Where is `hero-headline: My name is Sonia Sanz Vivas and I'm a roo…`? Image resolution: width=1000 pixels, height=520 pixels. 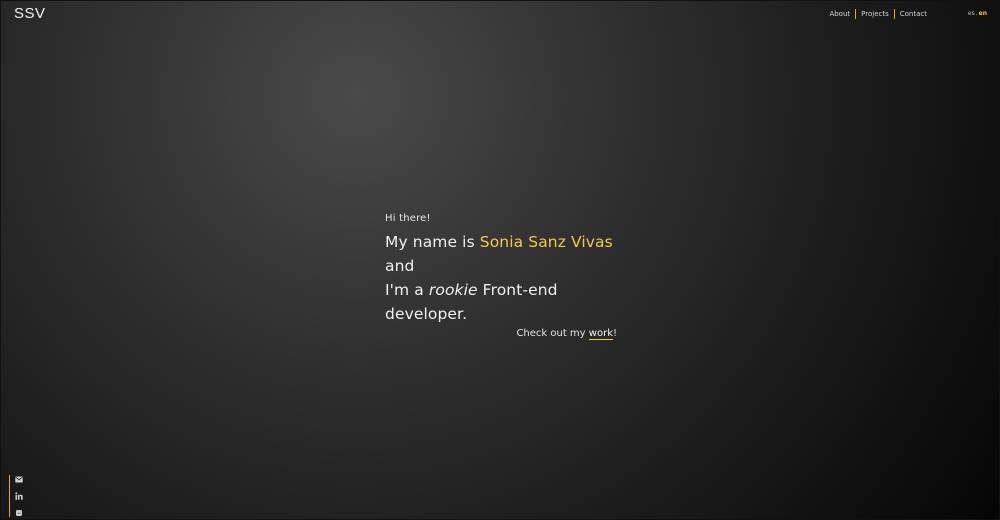 hero-headline: My name is Sonia Sanz Vivas and I'm a roo… is located at coordinates (501, 278).